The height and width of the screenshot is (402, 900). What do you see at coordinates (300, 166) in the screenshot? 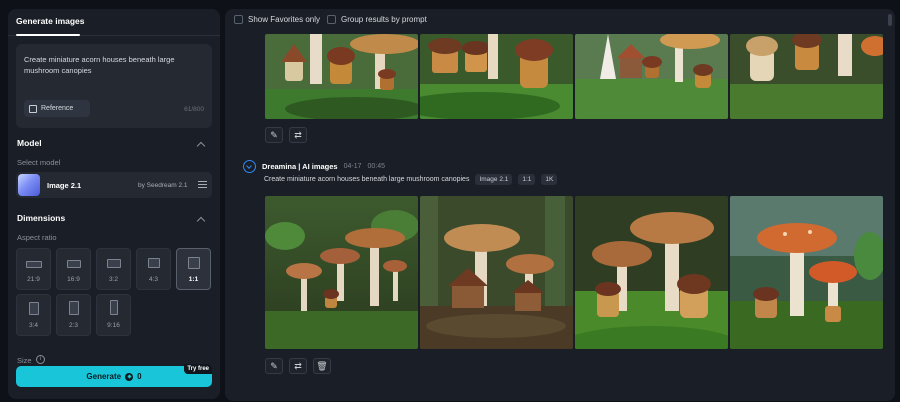
I see `generation-source: Dreamina | AI images` at bounding box center [300, 166].